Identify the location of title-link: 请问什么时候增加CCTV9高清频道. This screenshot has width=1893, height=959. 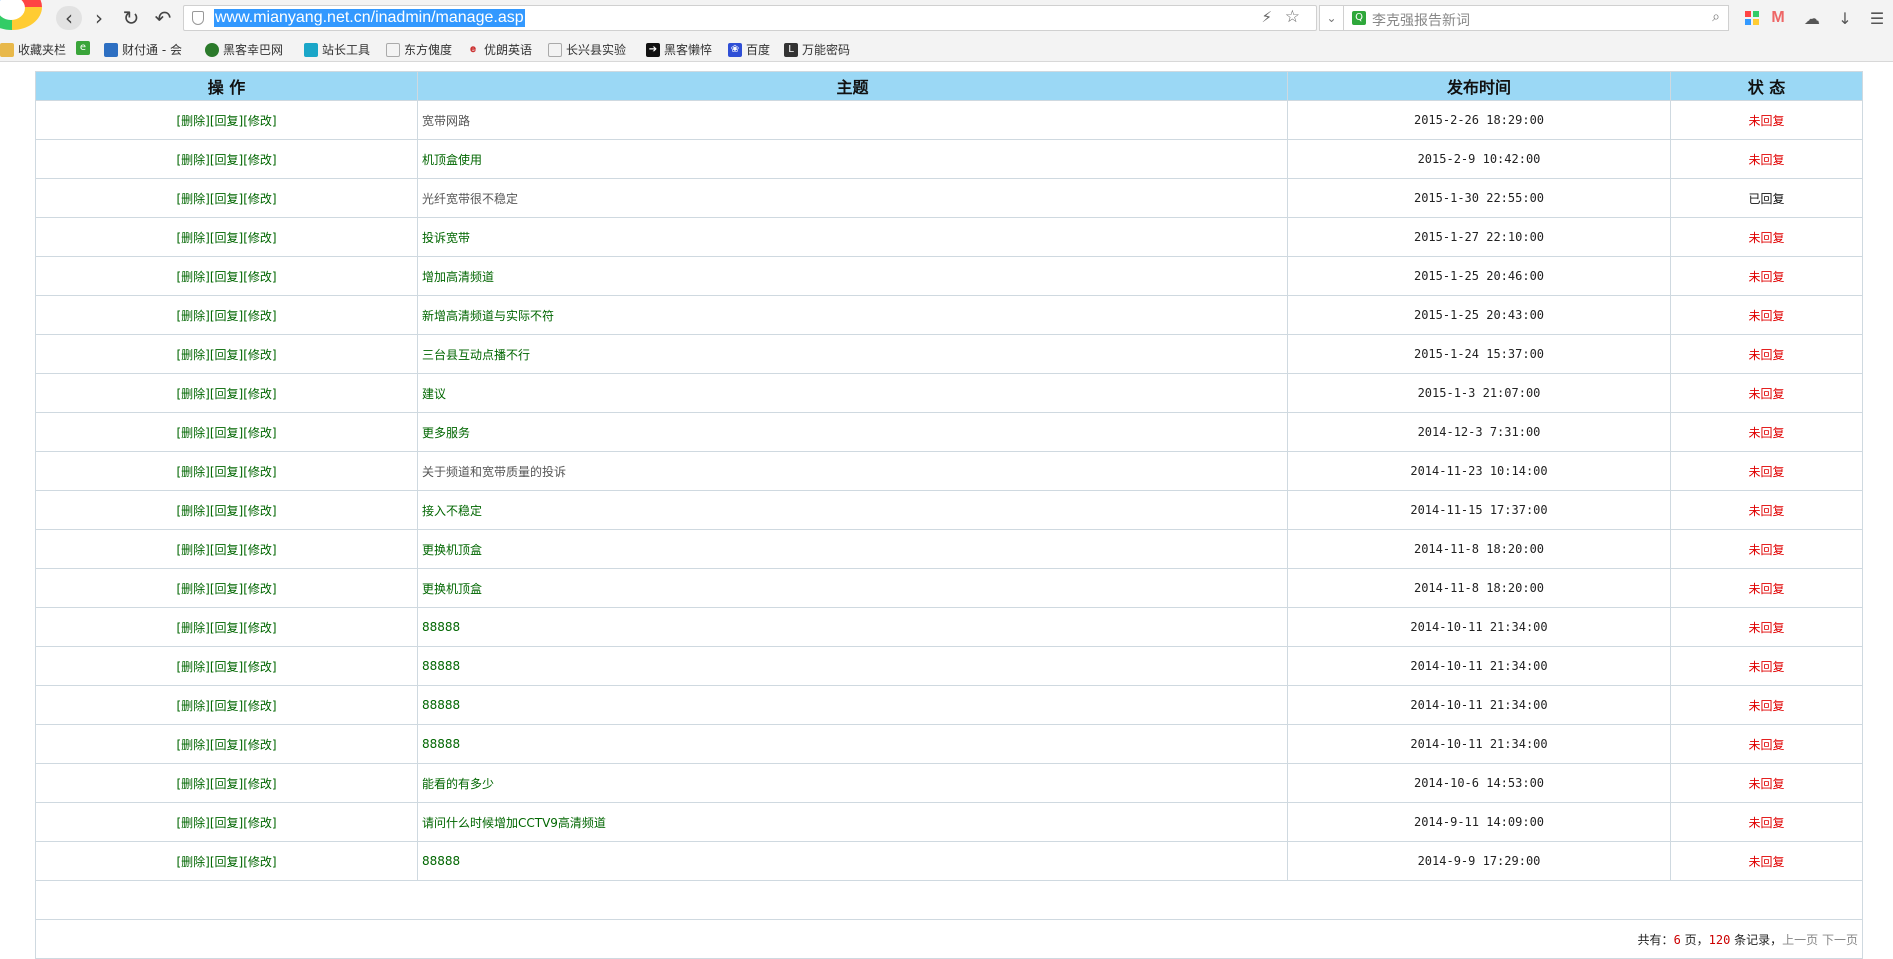
(514, 823).